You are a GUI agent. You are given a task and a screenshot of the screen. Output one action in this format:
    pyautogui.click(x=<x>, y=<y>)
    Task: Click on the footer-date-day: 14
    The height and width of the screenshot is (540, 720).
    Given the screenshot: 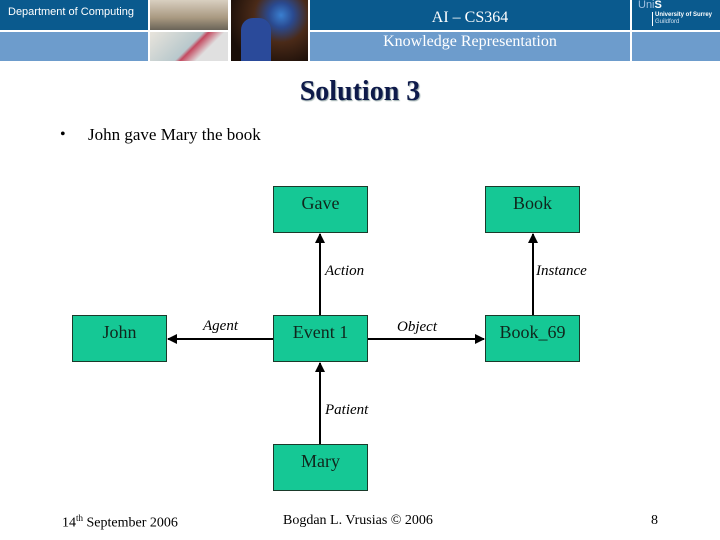 What is the action you would take?
    pyautogui.click(x=69, y=523)
    